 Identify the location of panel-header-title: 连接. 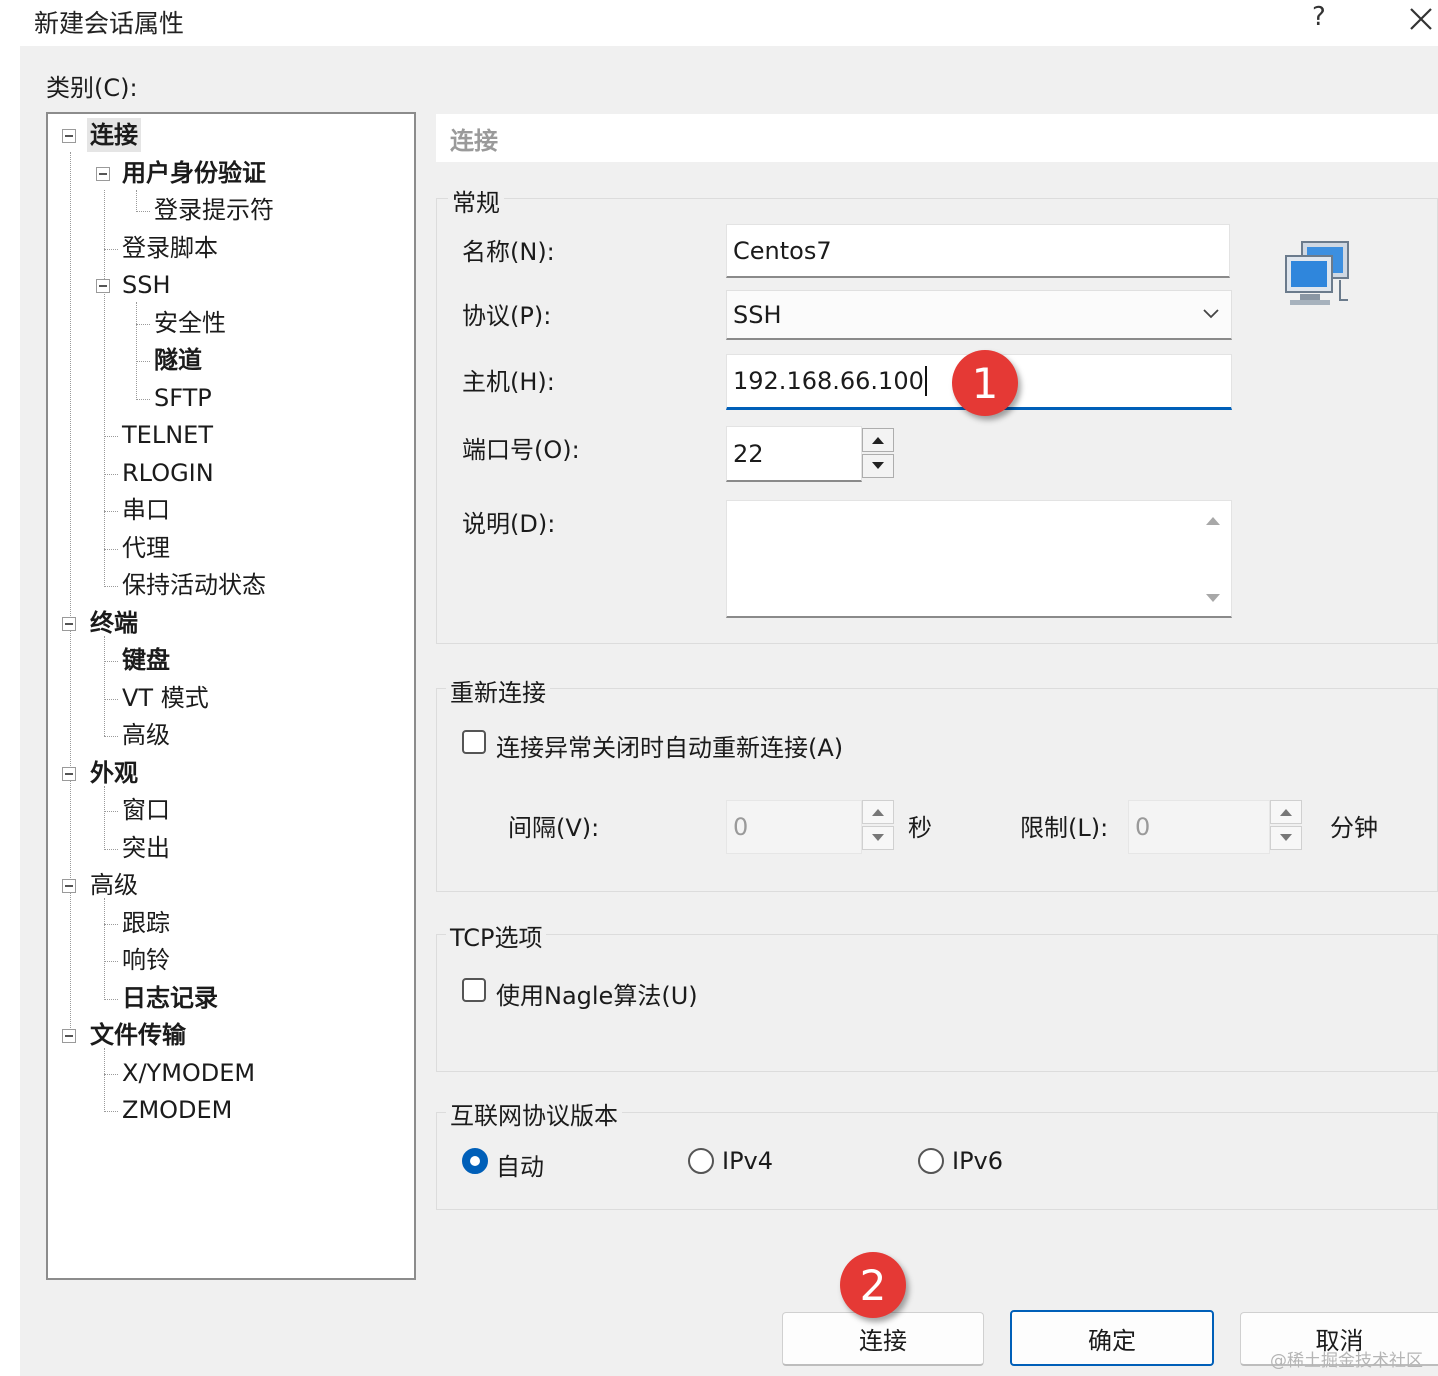
(474, 141).